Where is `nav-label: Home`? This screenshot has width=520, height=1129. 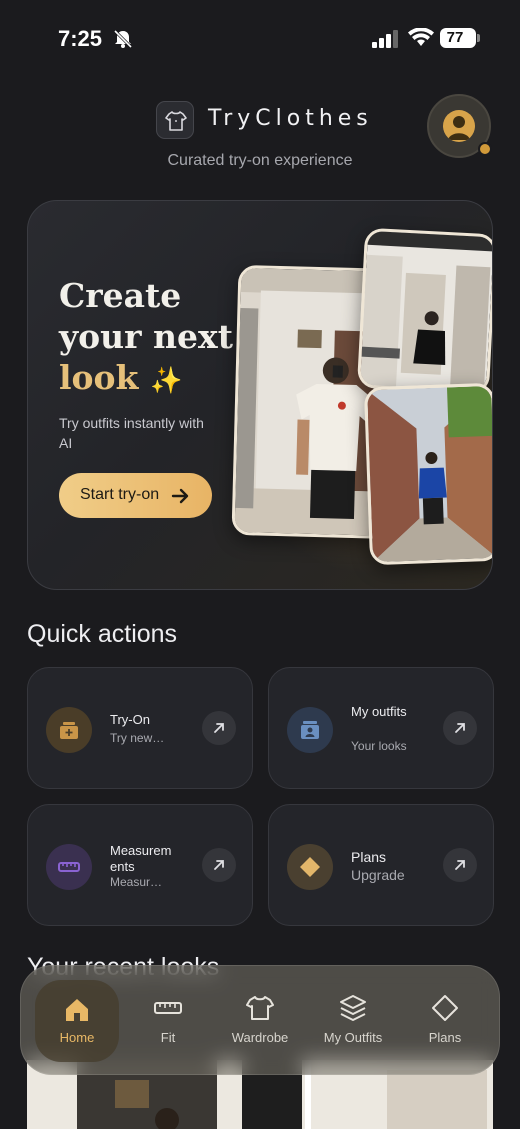
nav-label: Home is located at coordinates (77, 1037).